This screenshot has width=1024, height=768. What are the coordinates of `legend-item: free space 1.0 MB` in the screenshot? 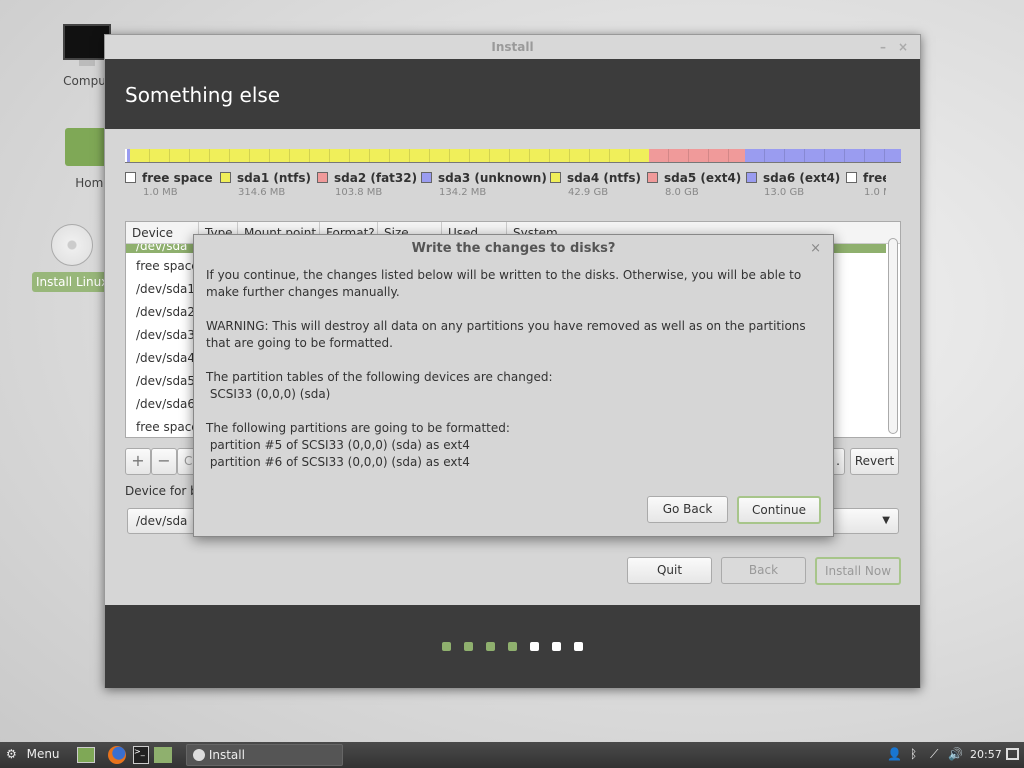 It's located at (169, 184).